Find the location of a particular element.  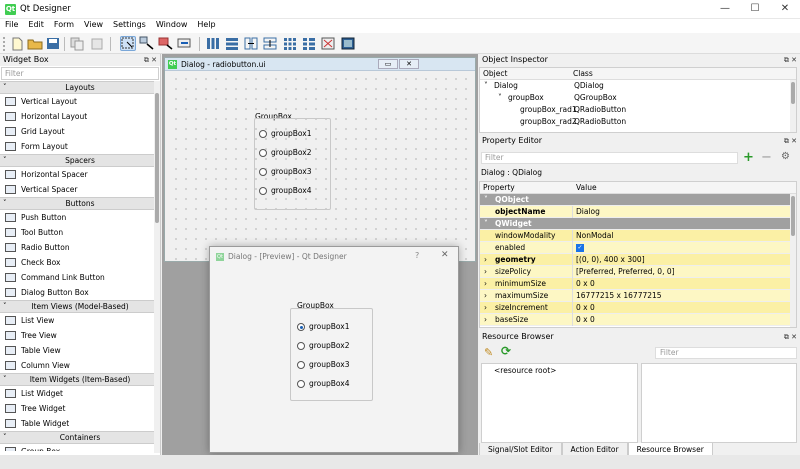

preview-radio-label: groupBox1 is located at coordinates (329, 326).